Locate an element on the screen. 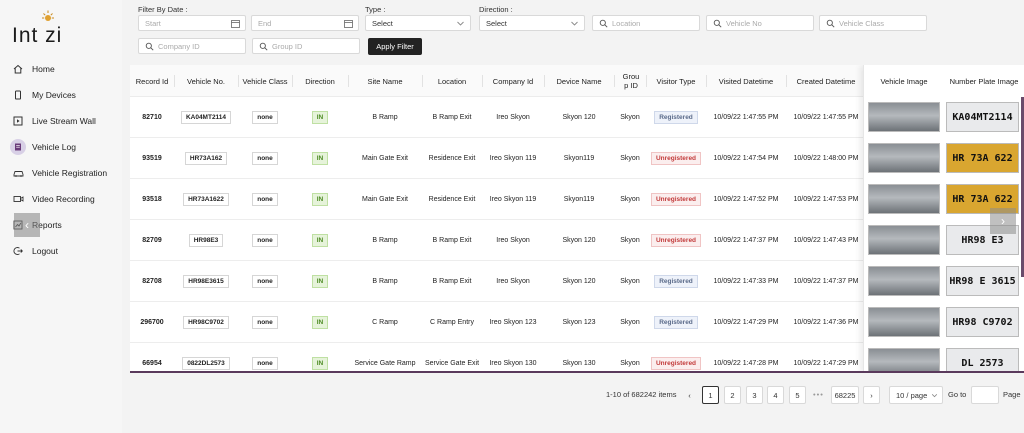  number-plate-image: HR 73A 622 is located at coordinates (982, 158).